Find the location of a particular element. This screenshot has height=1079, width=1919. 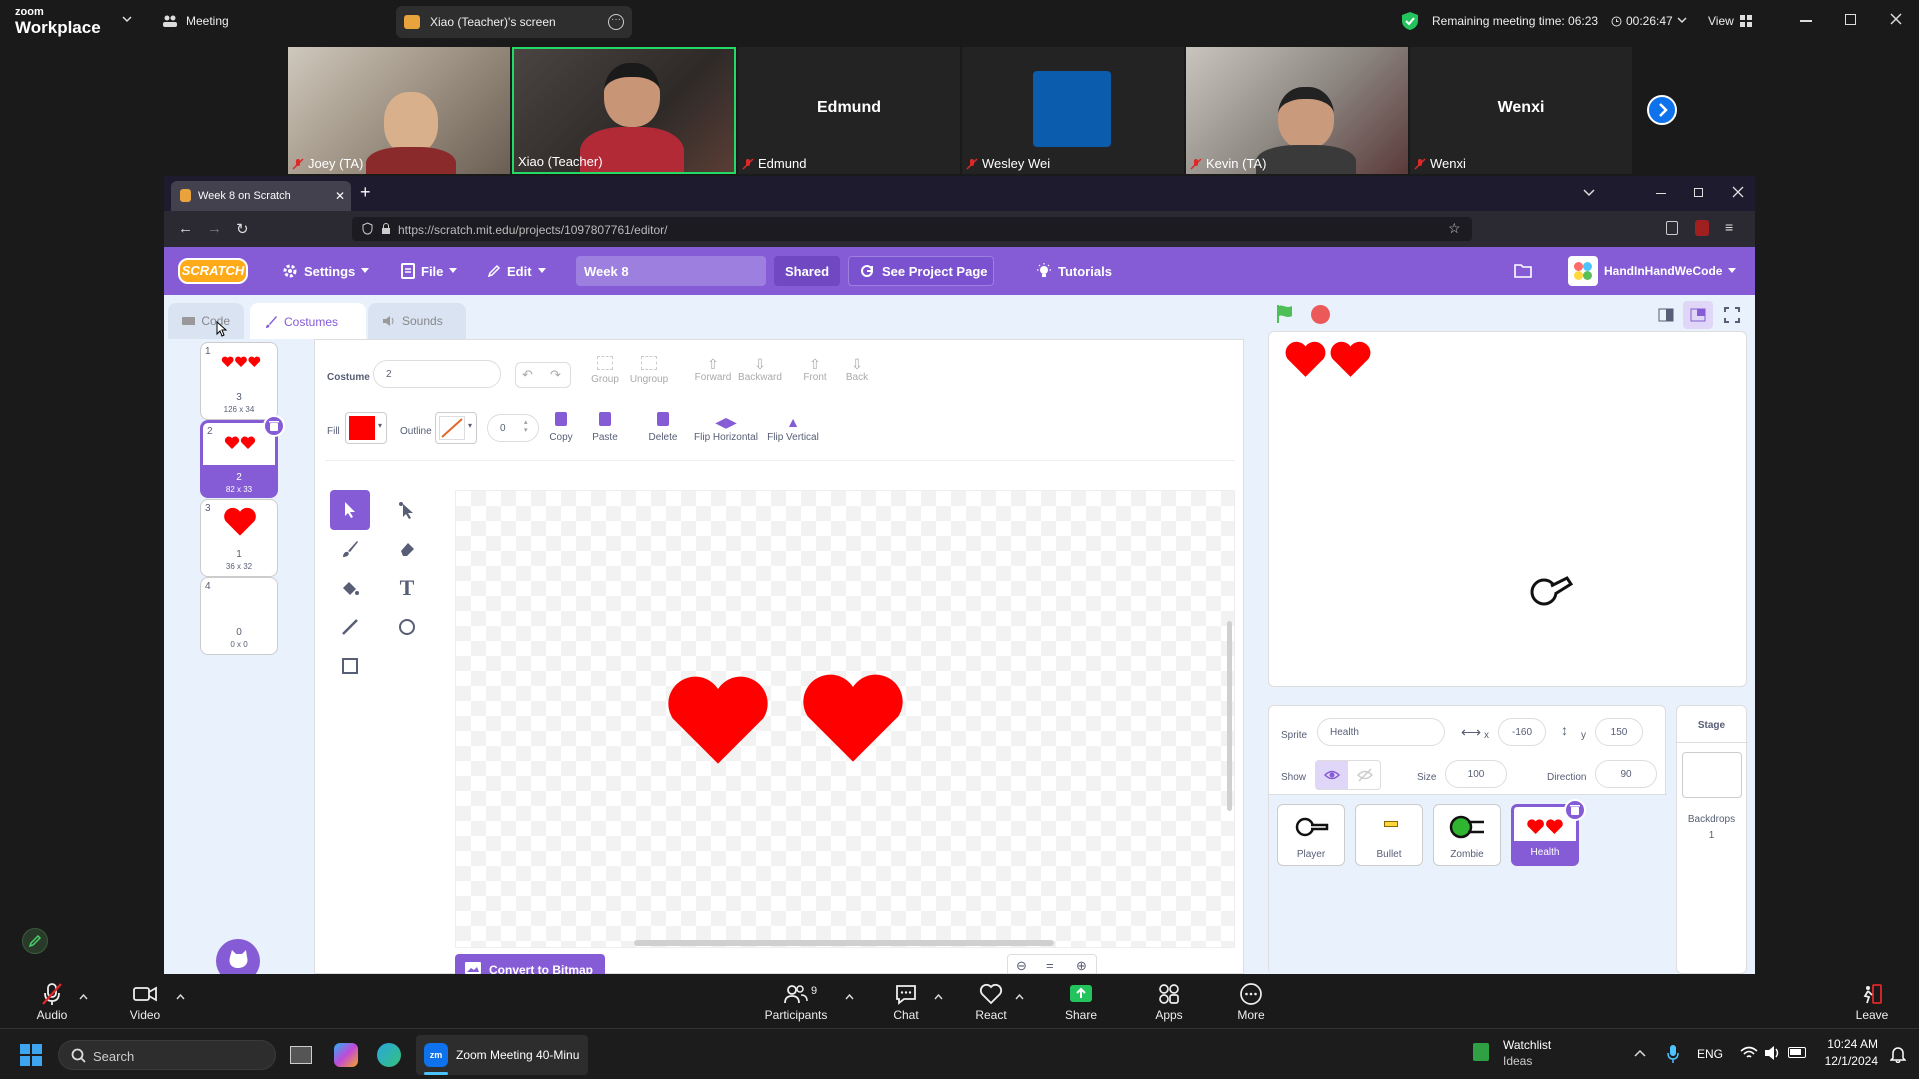

sprite-thumb-bullet: Bullet is located at coordinates (1389, 835).